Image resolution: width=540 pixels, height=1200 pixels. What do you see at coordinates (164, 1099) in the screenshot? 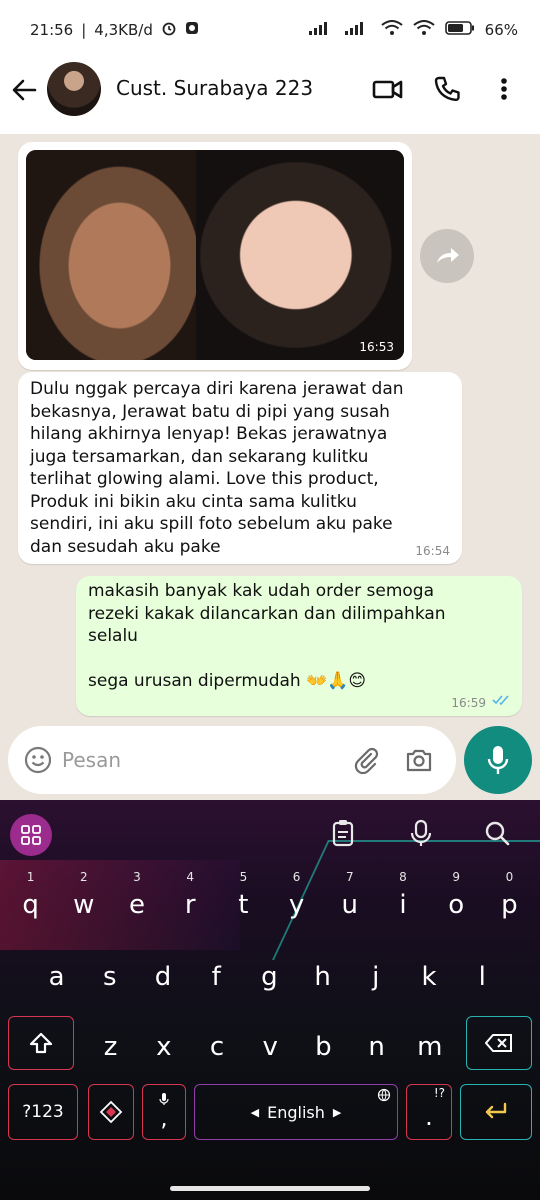
I see `comma-mic-icon` at bounding box center [164, 1099].